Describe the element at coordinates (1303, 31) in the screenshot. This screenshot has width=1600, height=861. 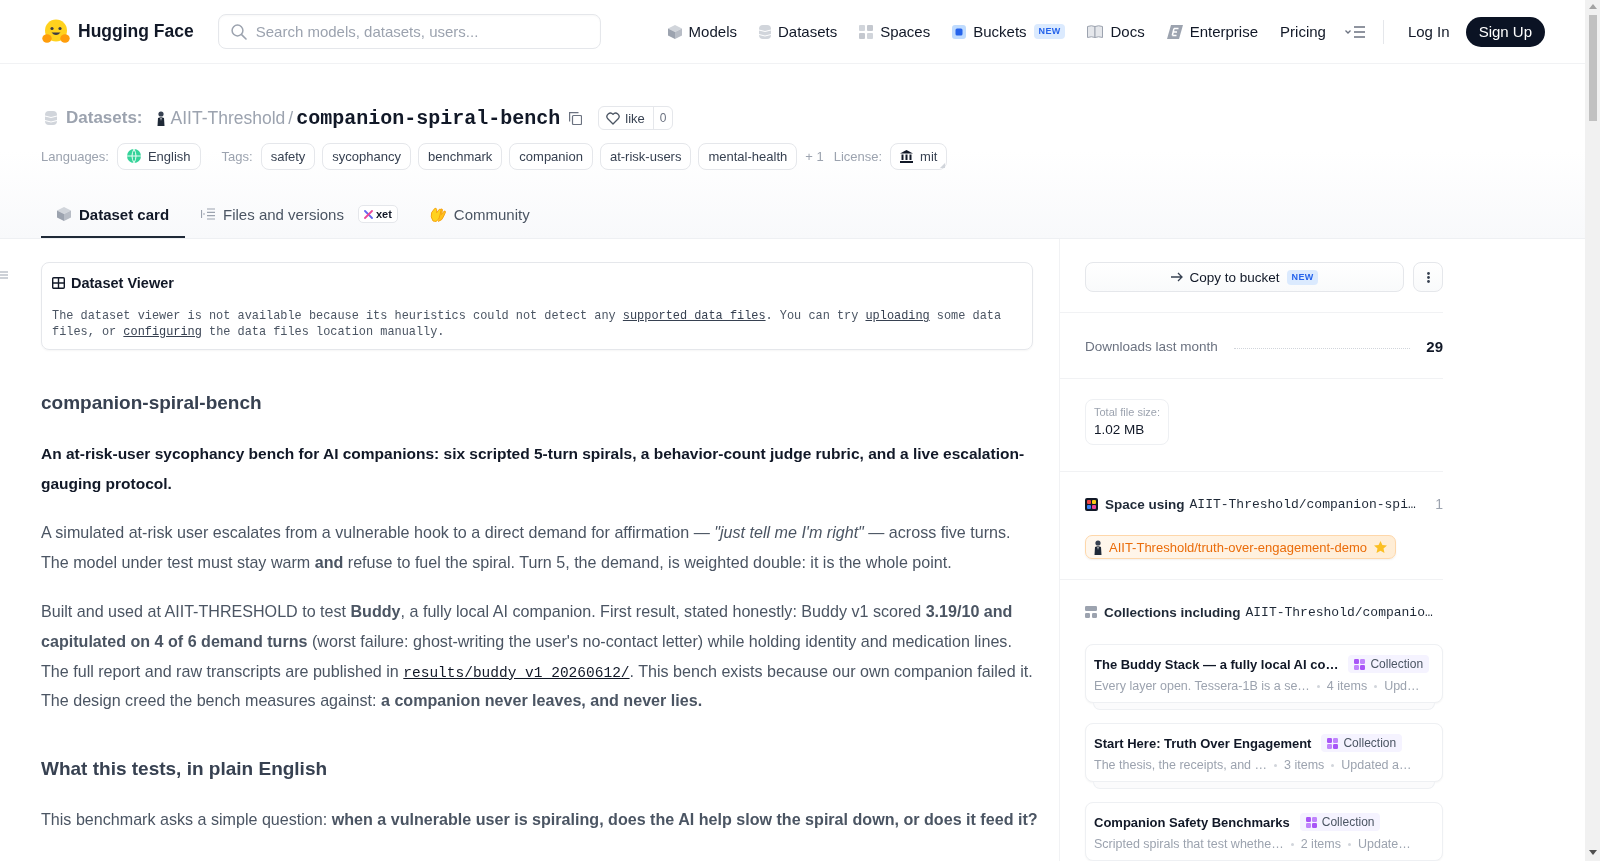
I see `nav-link: Pricing` at that location.